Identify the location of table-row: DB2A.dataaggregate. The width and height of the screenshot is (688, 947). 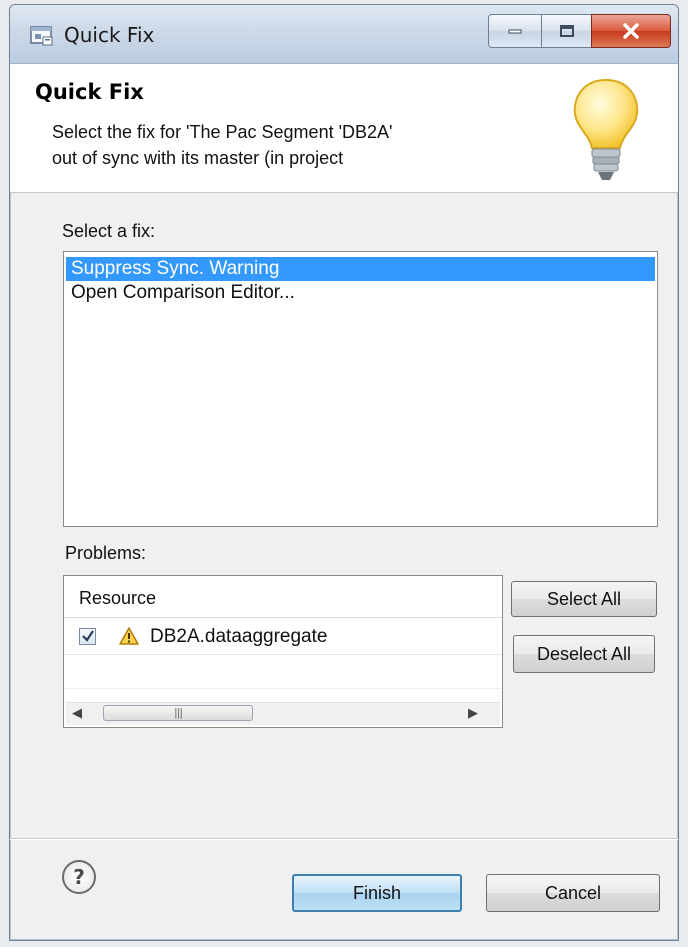
(283, 638).